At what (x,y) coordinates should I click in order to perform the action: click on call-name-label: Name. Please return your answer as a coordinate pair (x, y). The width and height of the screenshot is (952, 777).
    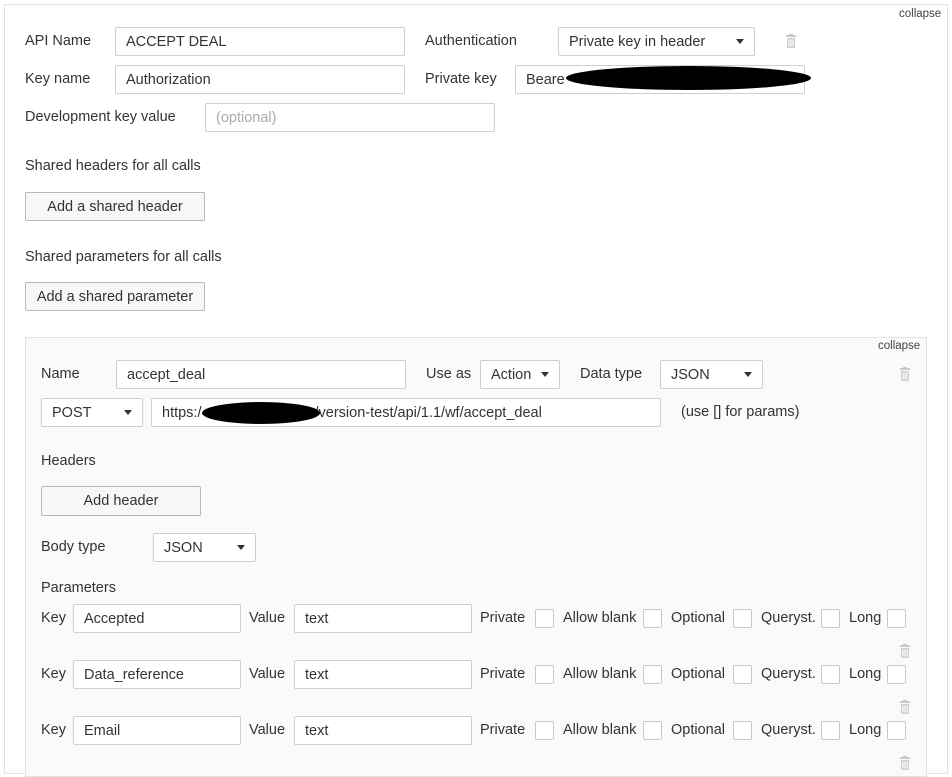
    Looking at the image, I should click on (60, 374).